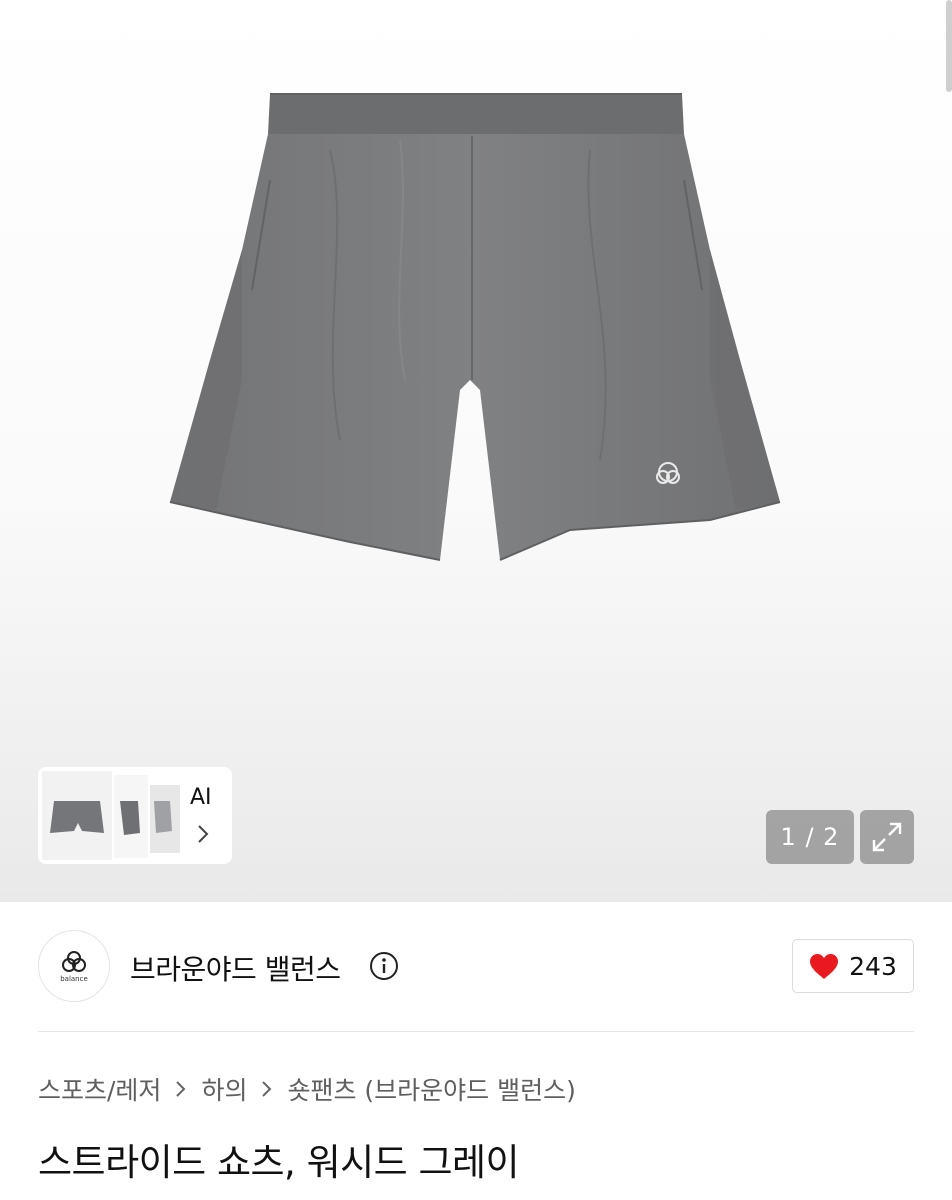 This screenshot has width=952, height=1200. I want to click on image-counter: 1 / 2, so click(810, 837).